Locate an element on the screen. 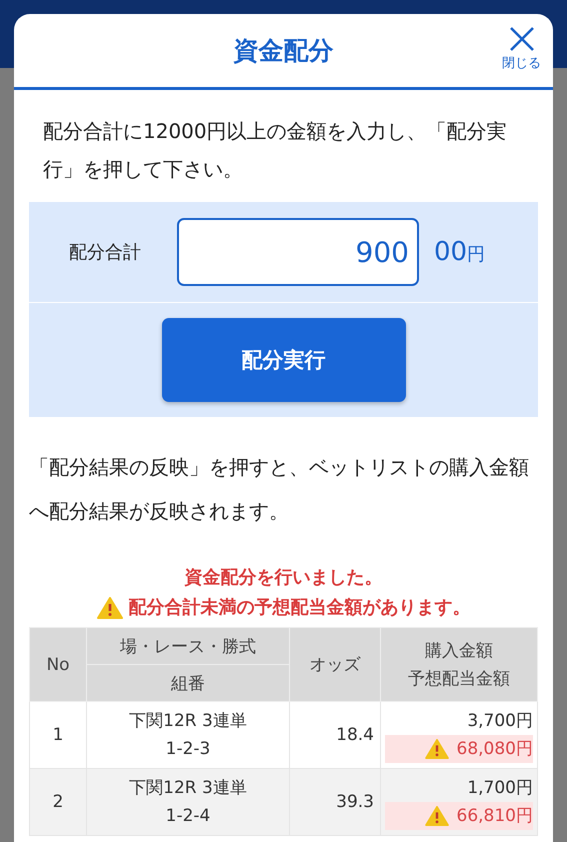  column-header: オッズ is located at coordinates (335, 665).